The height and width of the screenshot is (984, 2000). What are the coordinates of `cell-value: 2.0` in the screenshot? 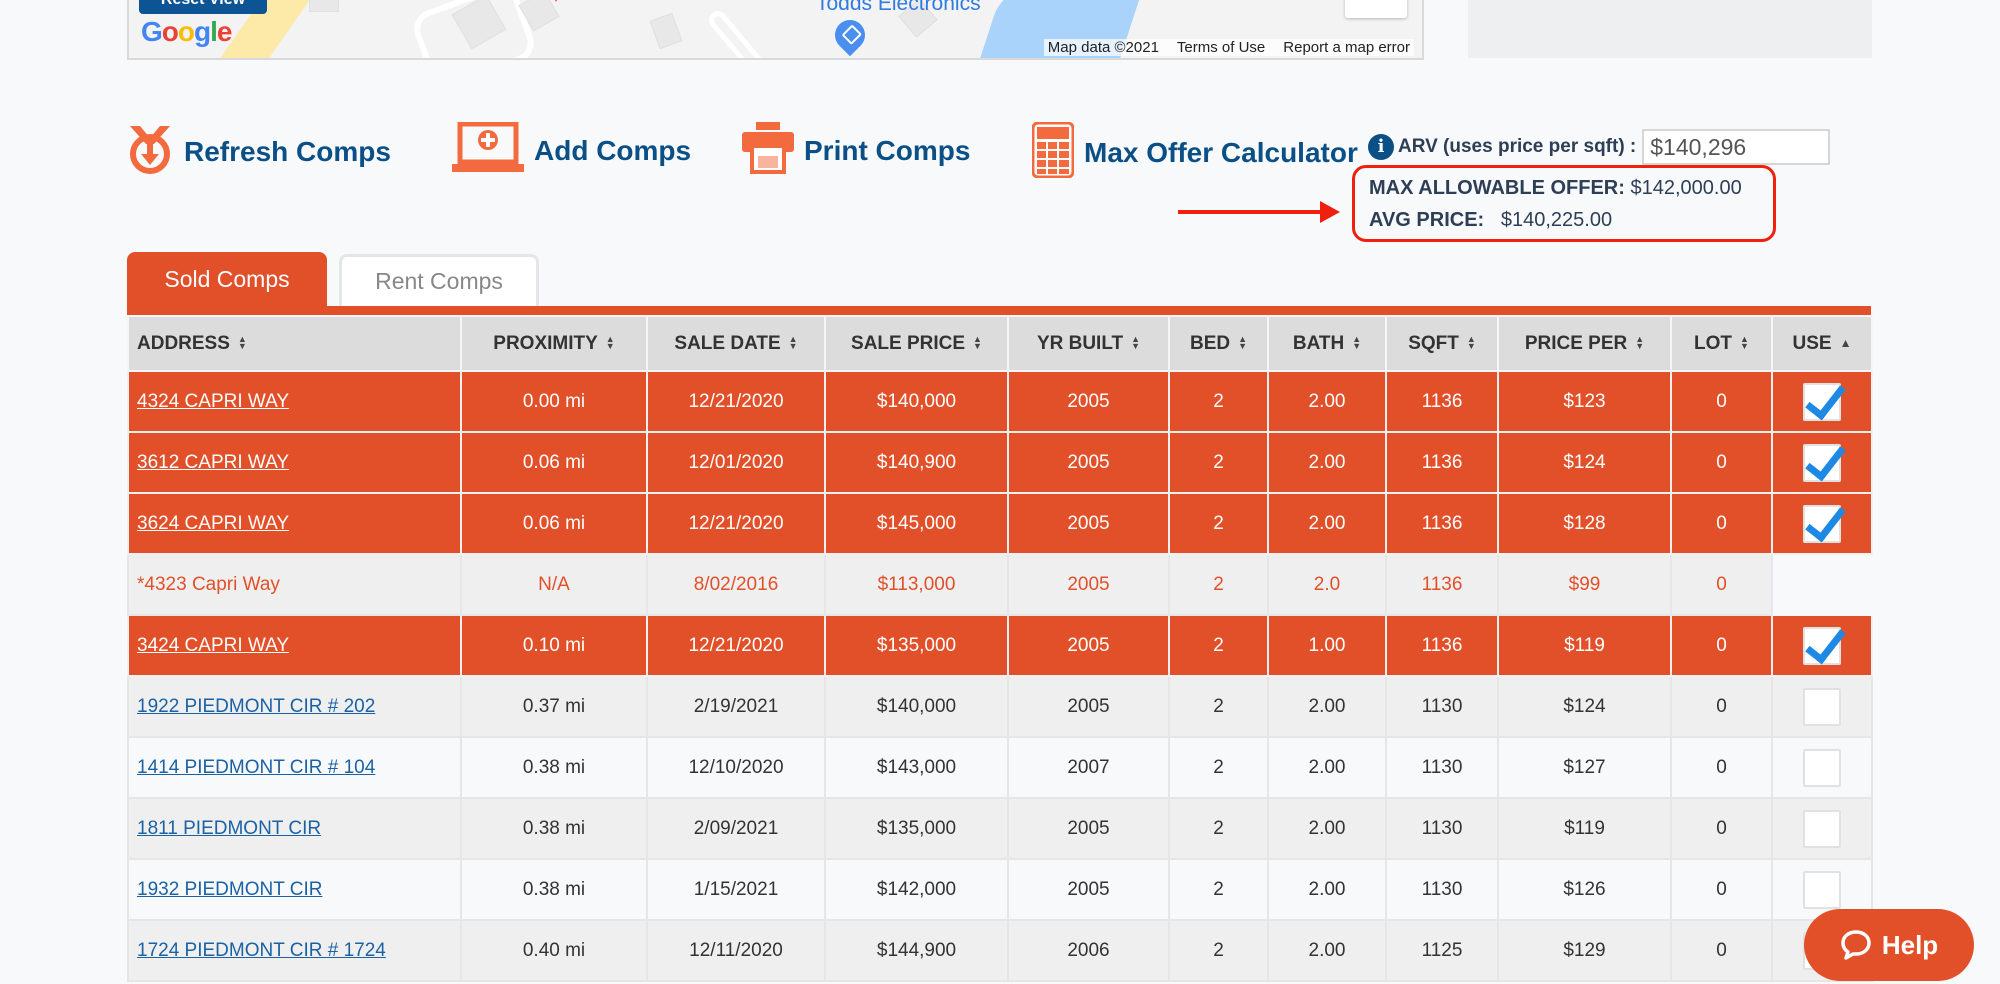 It's located at (1327, 584).